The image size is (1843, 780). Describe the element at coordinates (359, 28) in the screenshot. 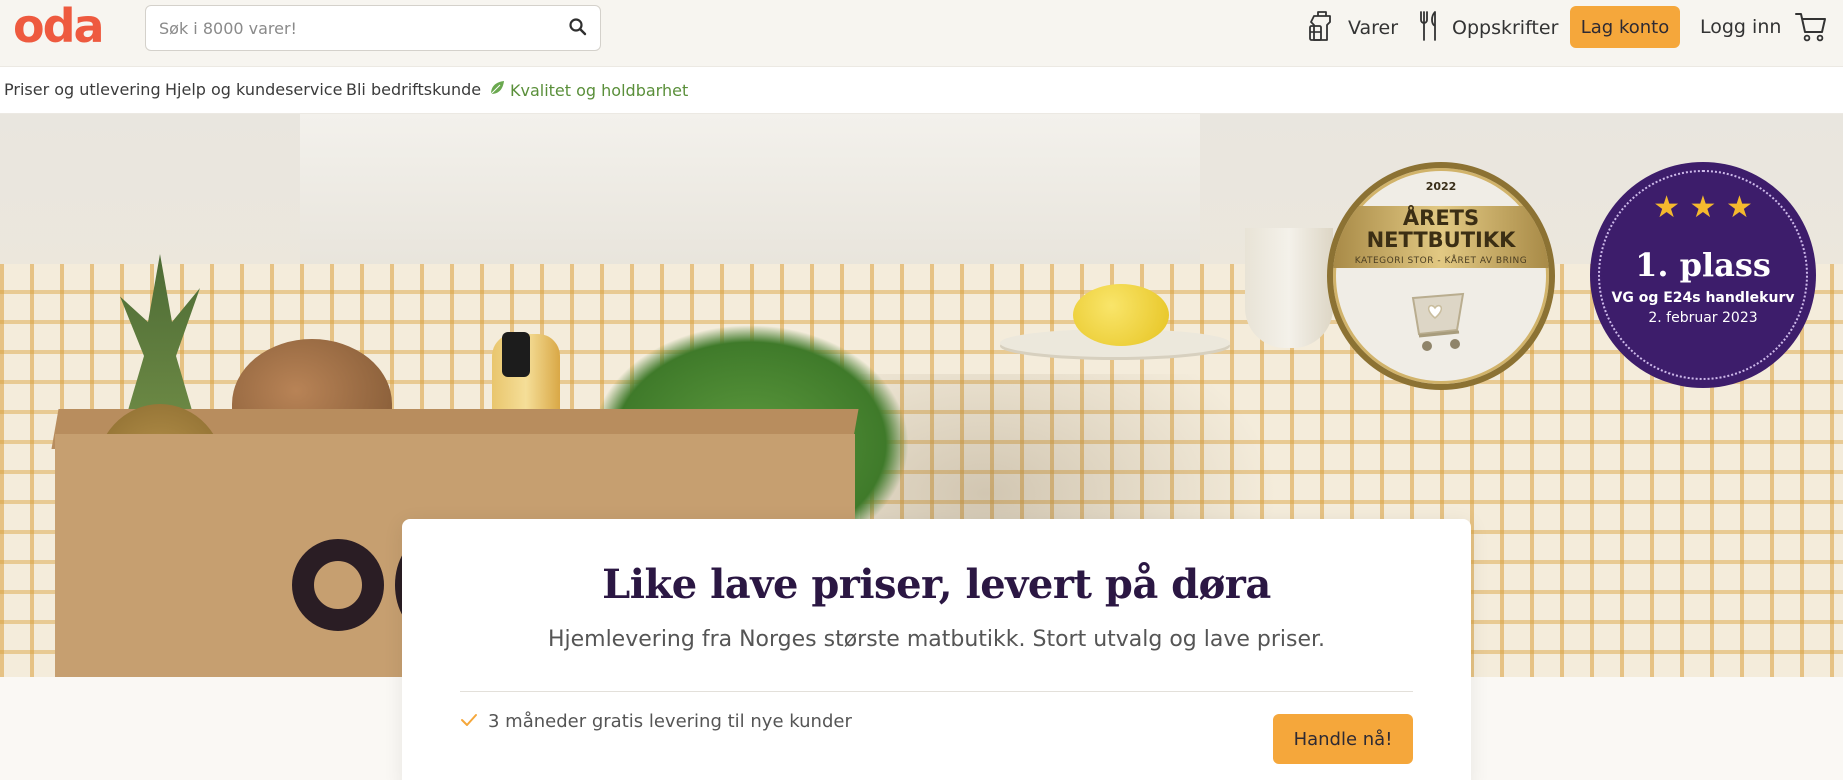

I see `search-input` at that location.